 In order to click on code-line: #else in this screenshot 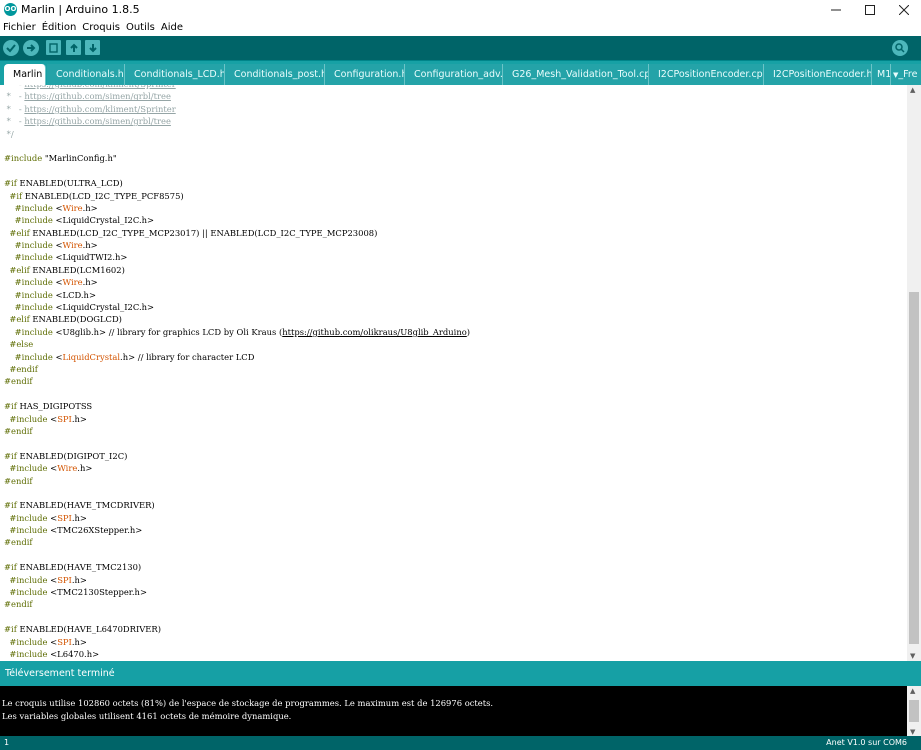, I will do `click(237, 344)`.